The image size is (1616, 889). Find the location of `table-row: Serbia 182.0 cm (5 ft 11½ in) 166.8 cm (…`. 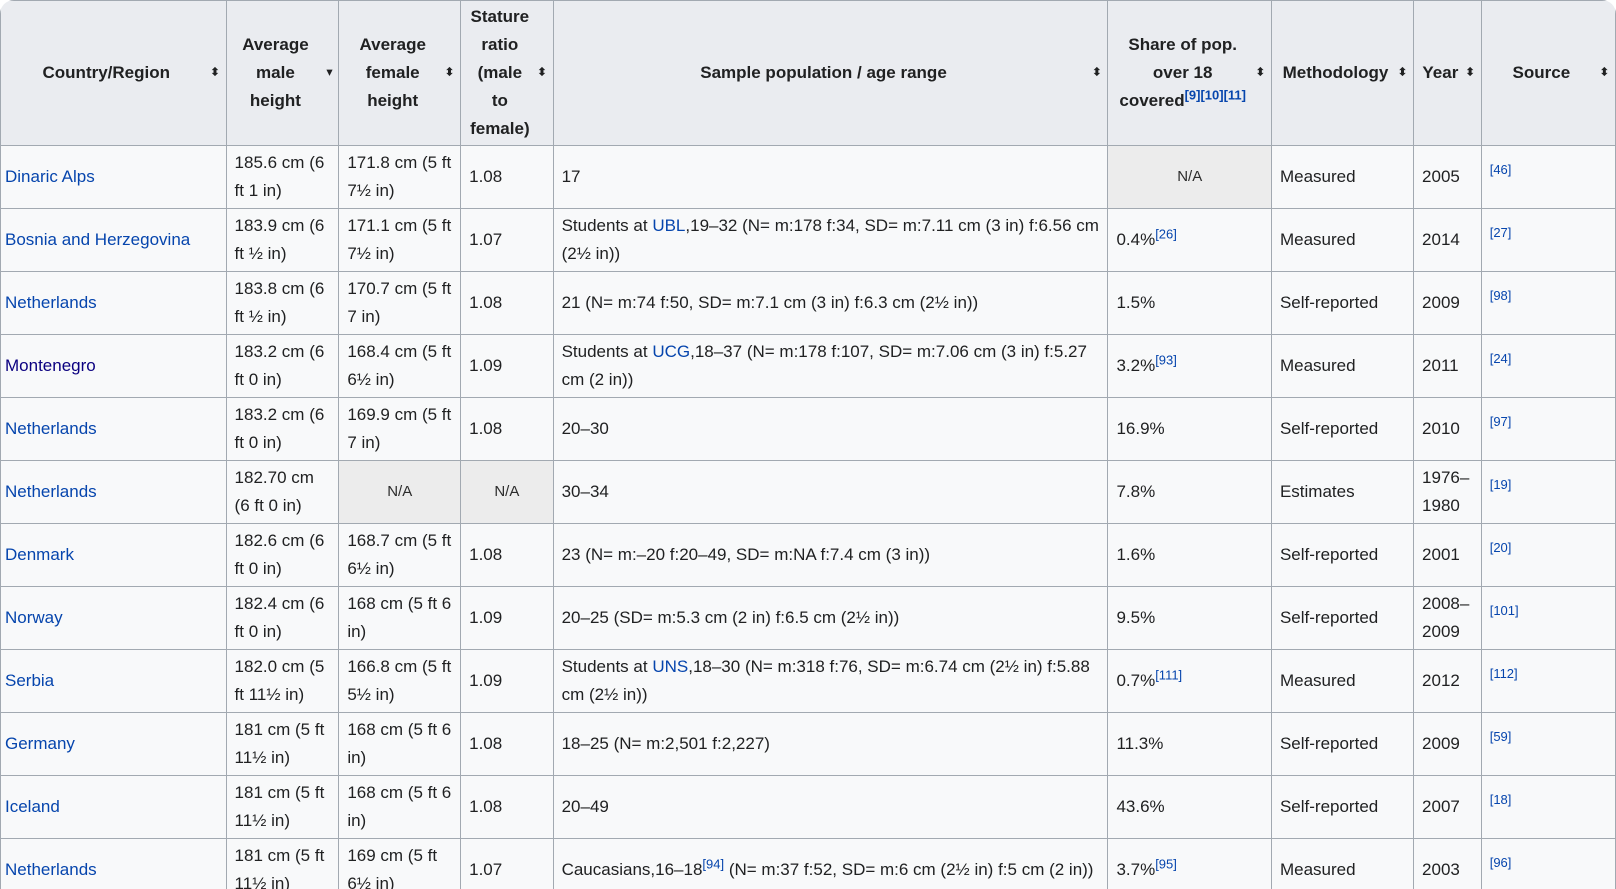

table-row: Serbia 182.0 cm (5 ft 11½ in) 166.8 cm (… is located at coordinates (808, 681).